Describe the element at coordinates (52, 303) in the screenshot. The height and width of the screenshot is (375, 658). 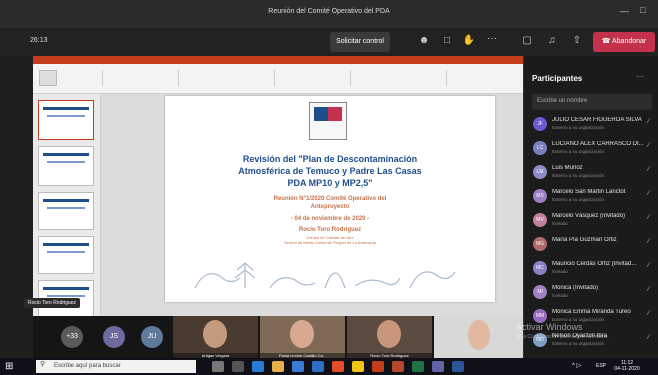
I see `presenter-name-tag: Rocio Toro Rodriguez` at that location.